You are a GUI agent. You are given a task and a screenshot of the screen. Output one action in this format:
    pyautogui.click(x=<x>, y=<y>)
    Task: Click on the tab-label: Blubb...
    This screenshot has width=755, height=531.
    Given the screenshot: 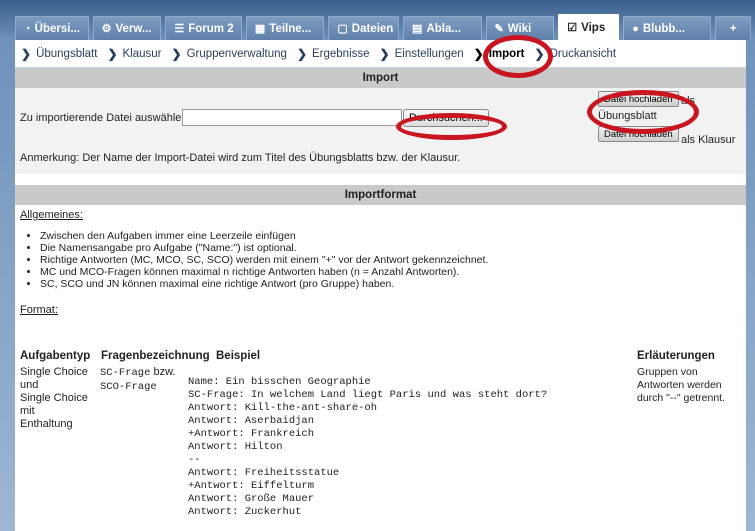 What is the action you would take?
    pyautogui.click(x=664, y=28)
    